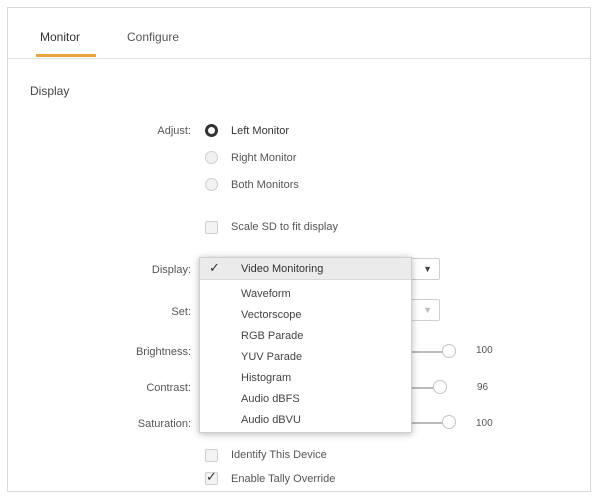 The image size is (600, 496). I want to click on active-tab-indicator, so click(66, 55).